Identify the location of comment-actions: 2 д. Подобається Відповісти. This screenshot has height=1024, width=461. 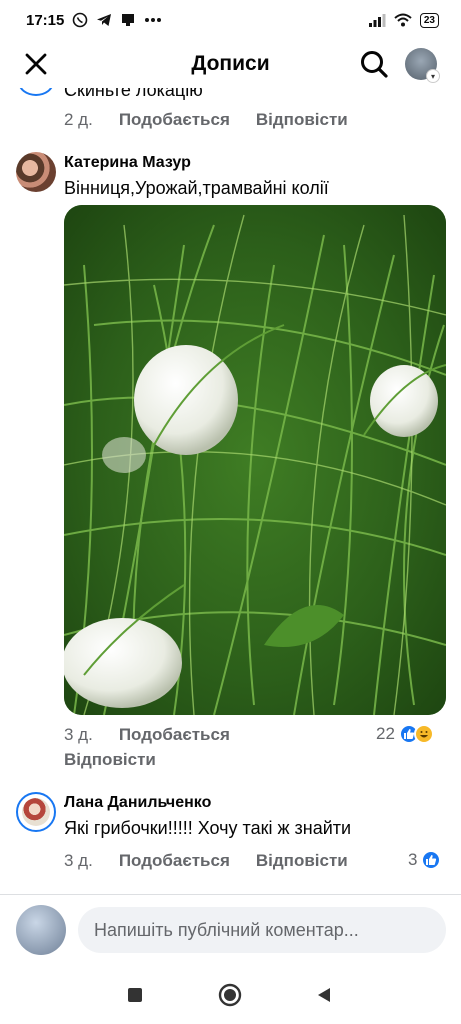
(219, 120).